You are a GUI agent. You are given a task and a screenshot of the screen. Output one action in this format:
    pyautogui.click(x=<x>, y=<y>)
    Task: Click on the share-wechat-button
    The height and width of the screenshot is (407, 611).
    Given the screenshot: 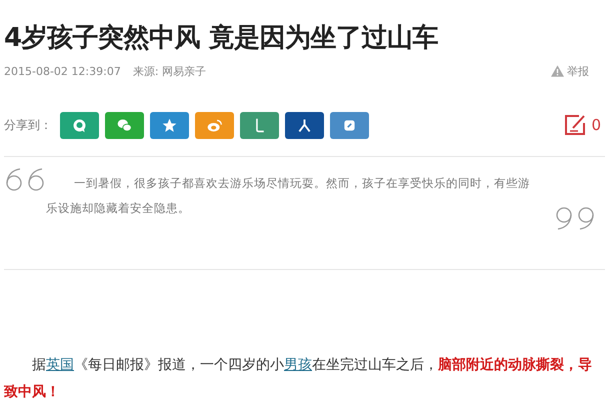 What is the action you would take?
    pyautogui.click(x=124, y=125)
    